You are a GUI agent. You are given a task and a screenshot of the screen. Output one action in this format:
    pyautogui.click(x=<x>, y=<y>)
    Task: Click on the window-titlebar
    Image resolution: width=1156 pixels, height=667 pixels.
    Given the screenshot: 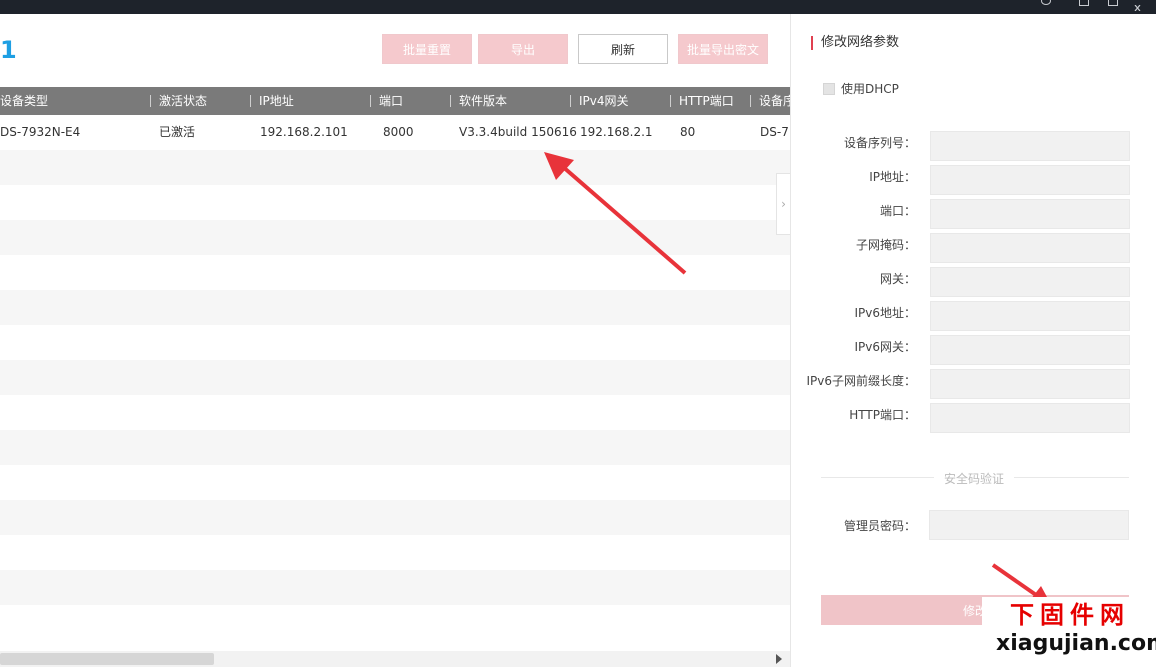 What is the action you would take?
    pyautogui.click(x=578, y=7)
    